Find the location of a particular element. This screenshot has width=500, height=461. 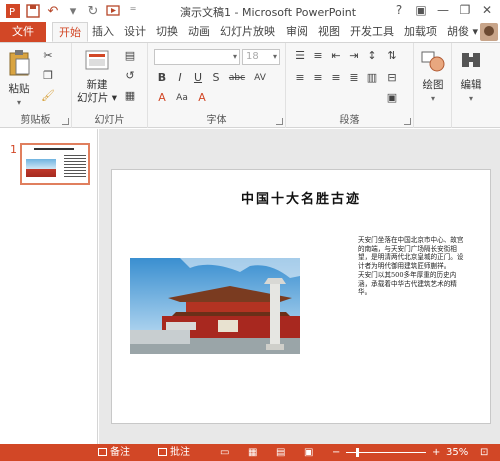

dropdown-chevron-icon: ▾ is located at coordinates (73, 11).